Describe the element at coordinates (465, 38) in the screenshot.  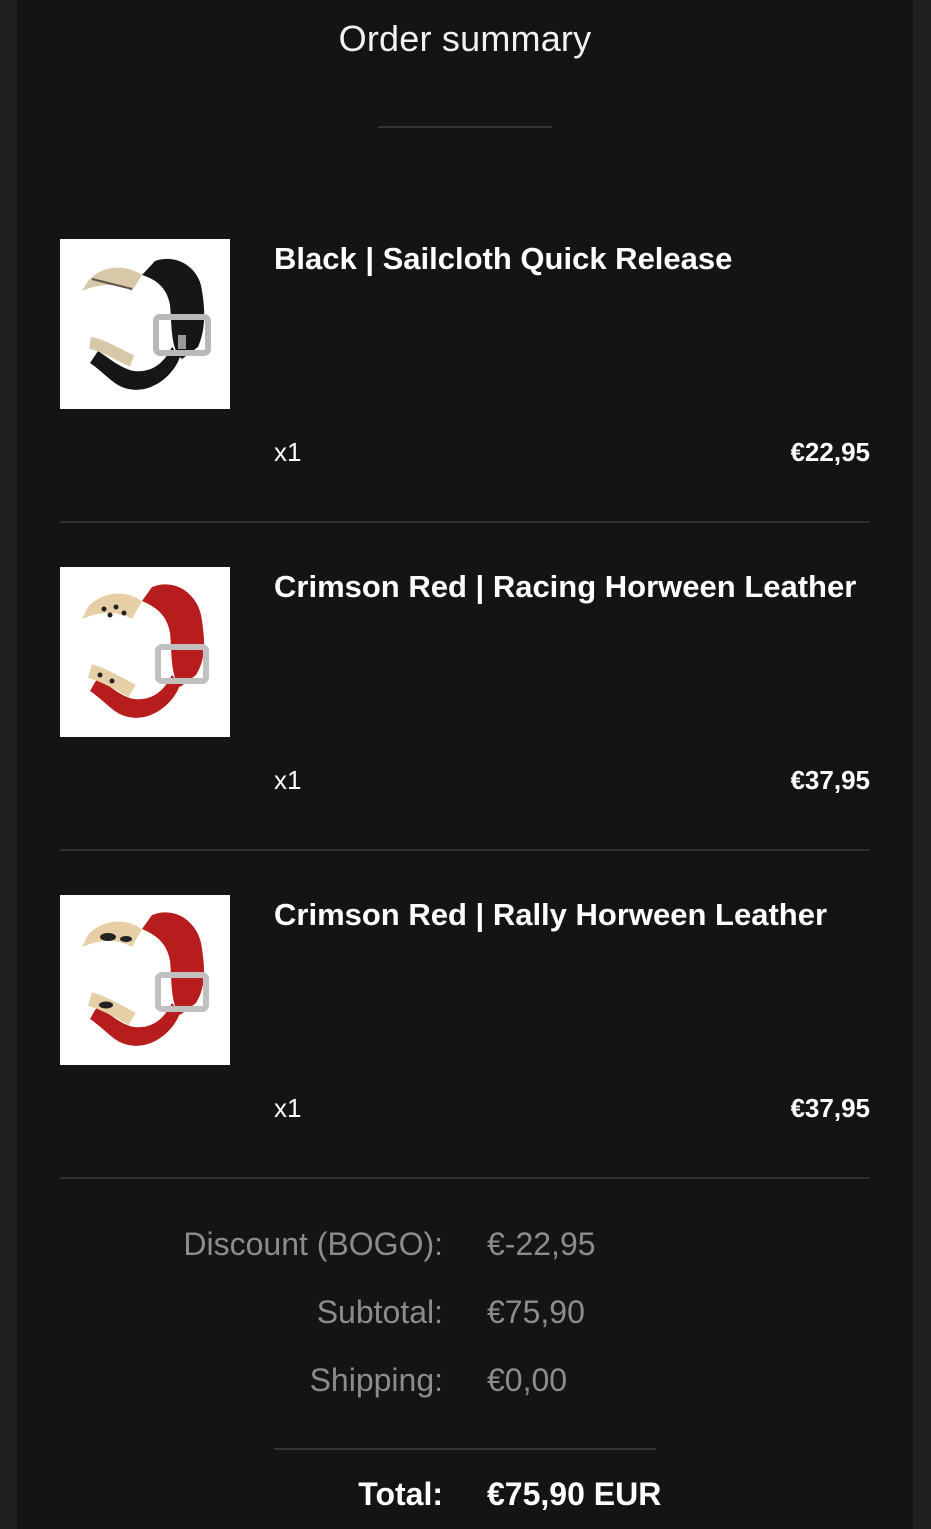
I see `page-title: Order summary` at that location.